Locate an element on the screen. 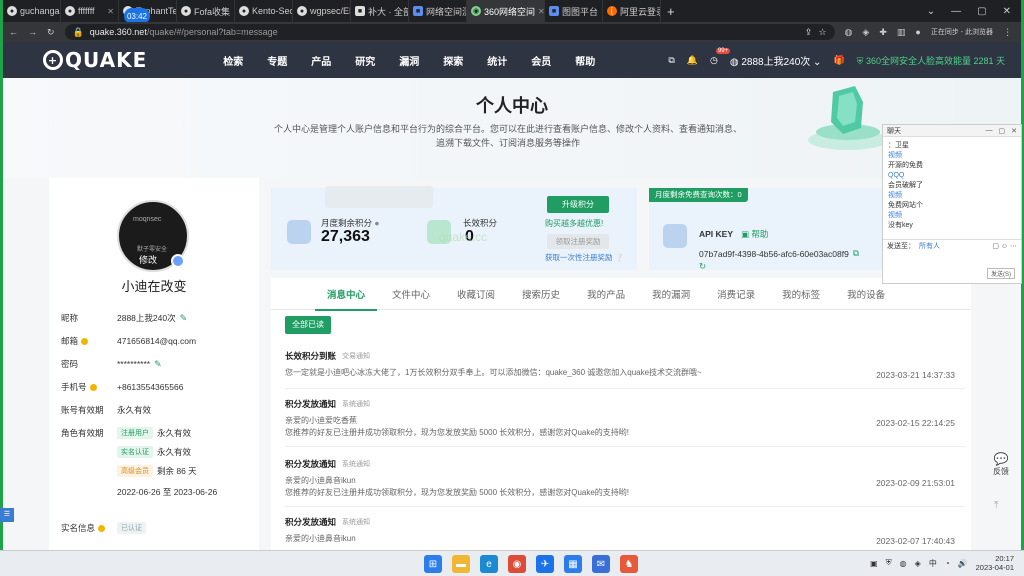 The image size is (1024, 576). edge-icon: e is located at coordinates (489, 564).